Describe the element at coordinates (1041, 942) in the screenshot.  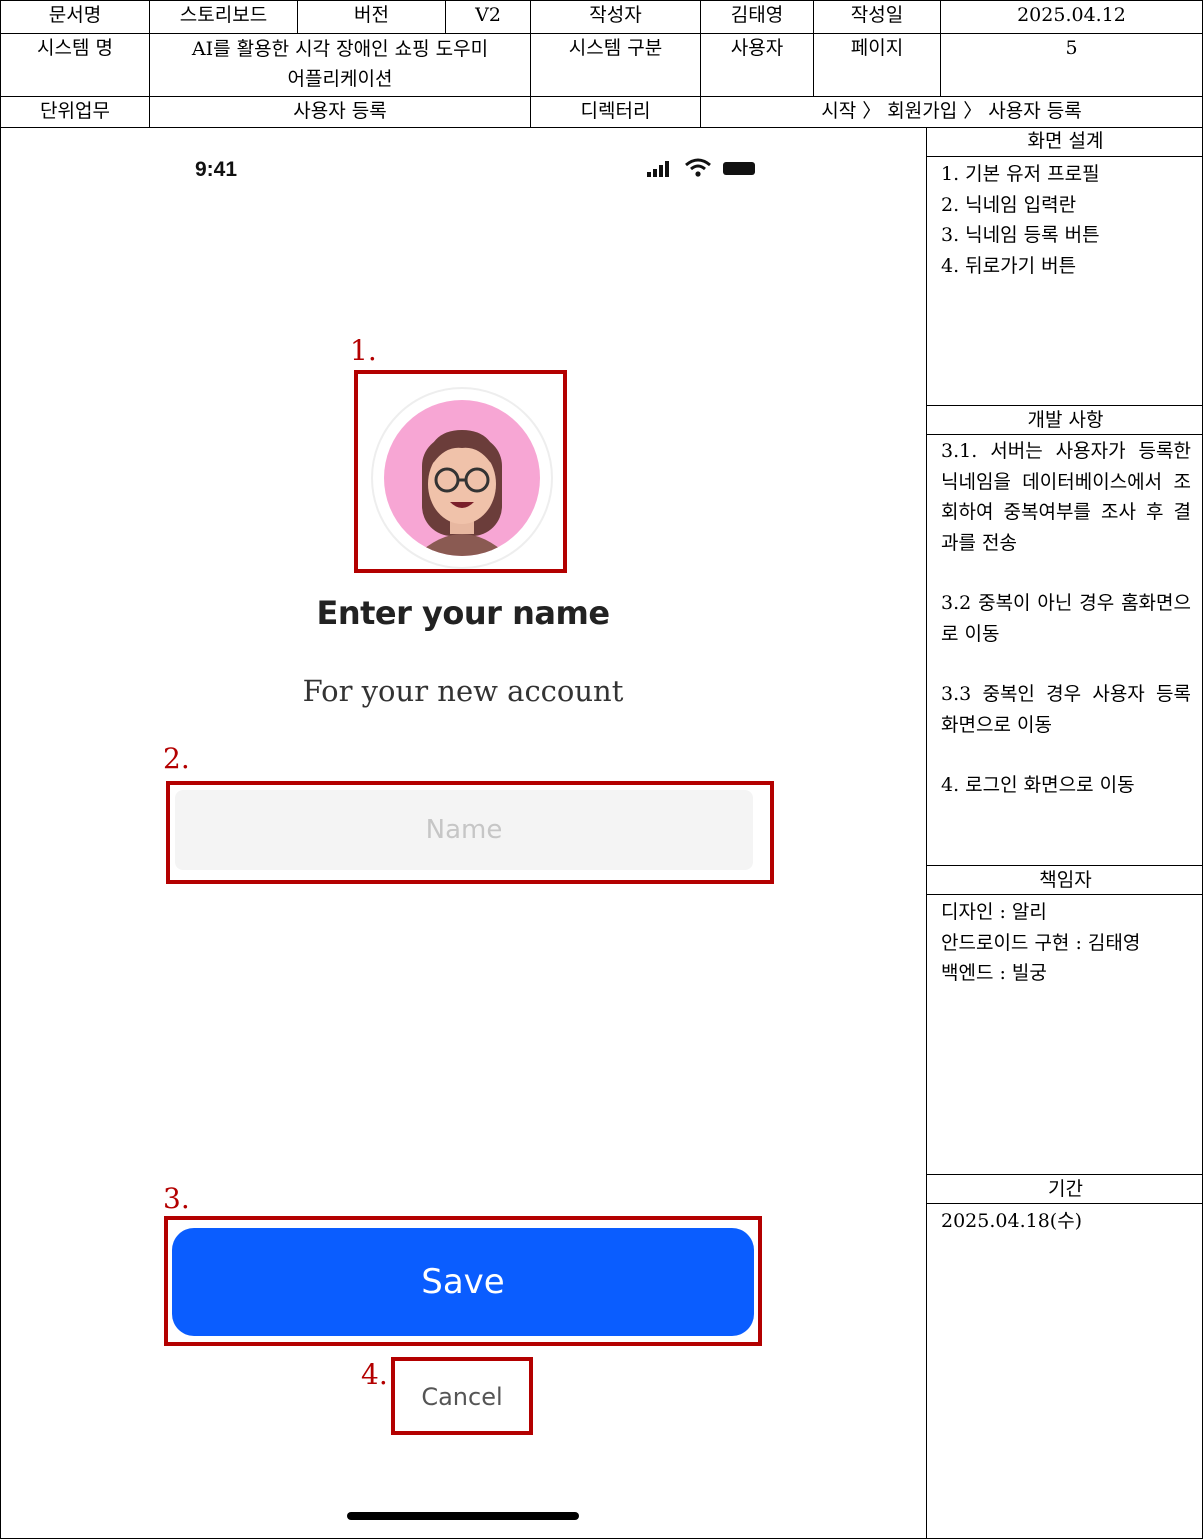
I see `owner-item: 안드로이드 구현 : 김태영` at that location.